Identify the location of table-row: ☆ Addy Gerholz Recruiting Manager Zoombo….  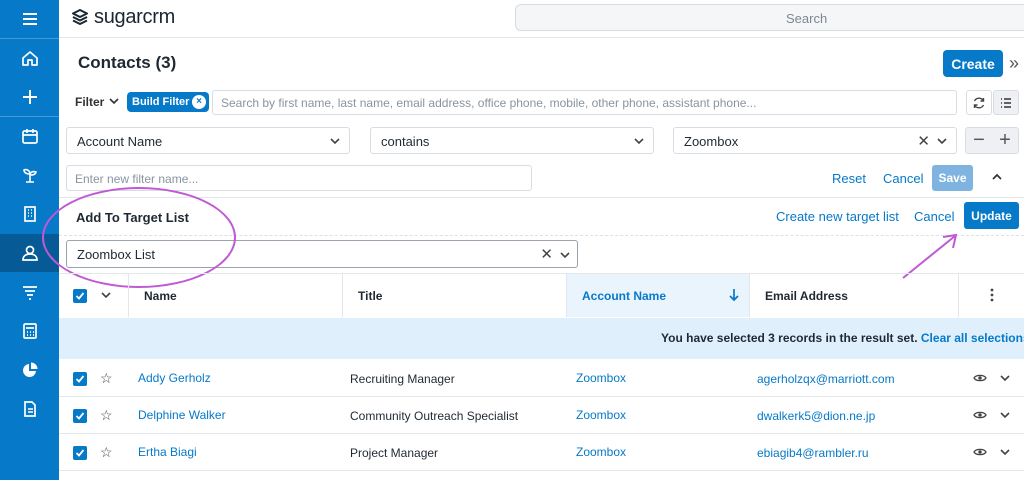
(541, 378).